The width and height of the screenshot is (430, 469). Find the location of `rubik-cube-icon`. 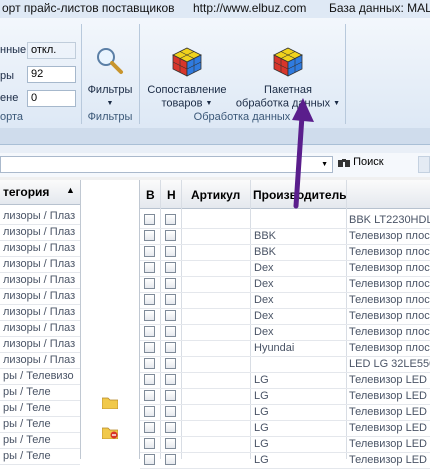

rubik-cube-icon is located at coordinates (187, 62).